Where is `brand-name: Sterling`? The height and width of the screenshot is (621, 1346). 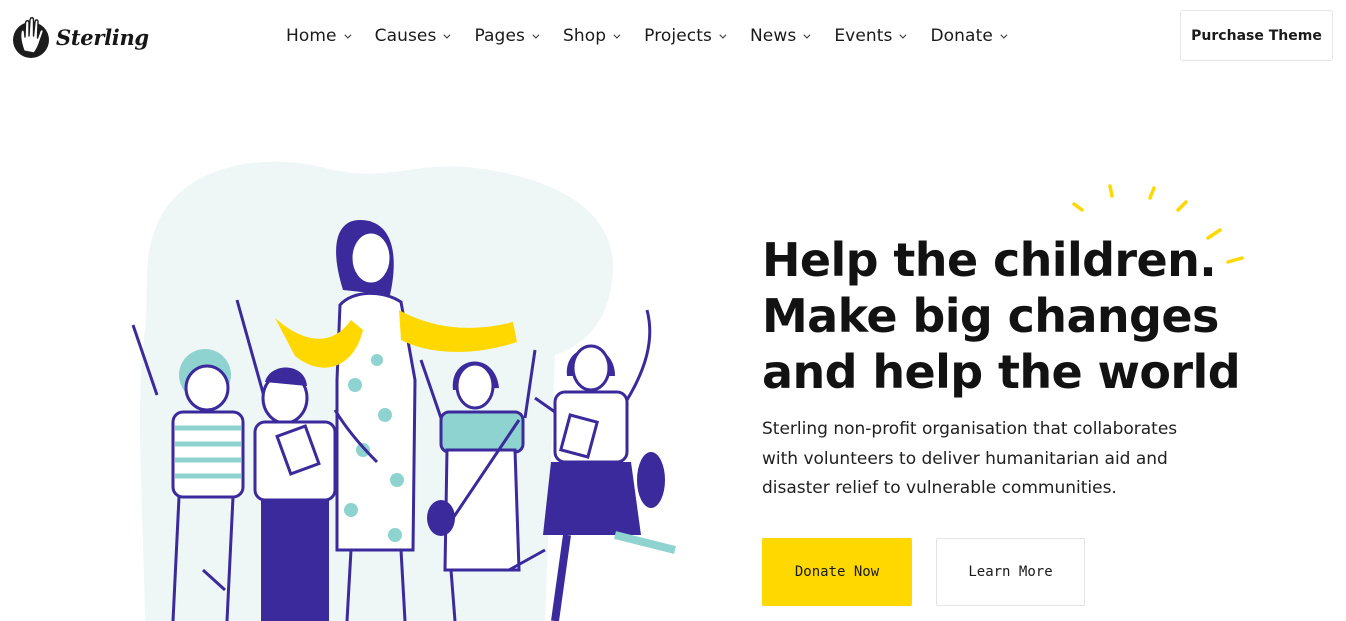
brand-name: Sterling is located at coordinates (102, 37).